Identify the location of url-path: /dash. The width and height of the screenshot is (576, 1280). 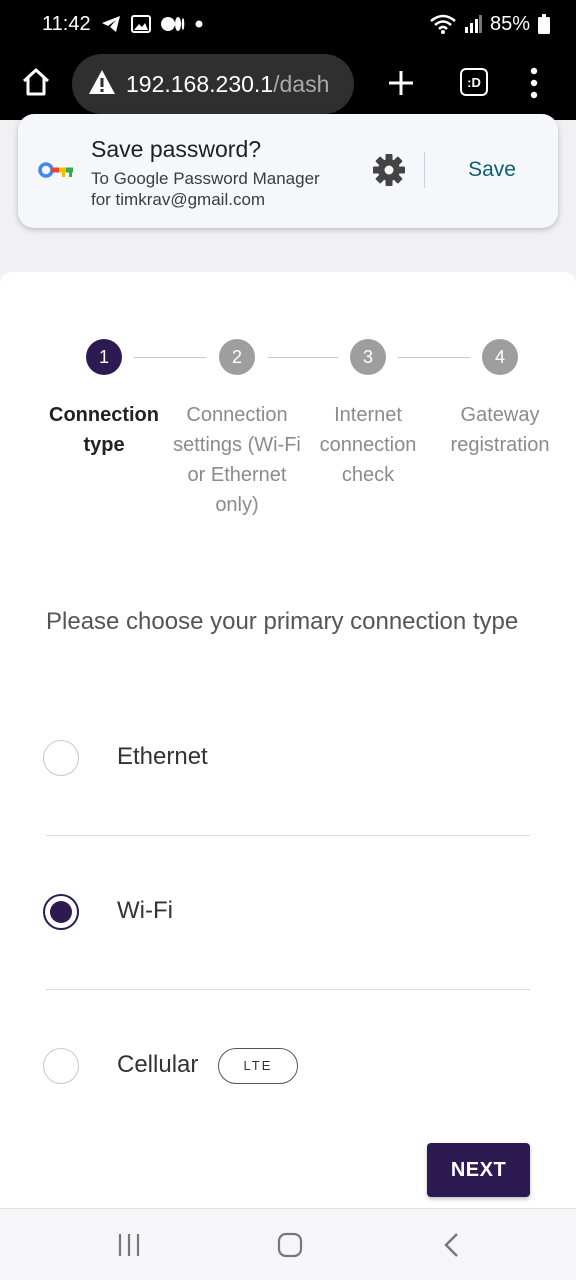
(301, 83).